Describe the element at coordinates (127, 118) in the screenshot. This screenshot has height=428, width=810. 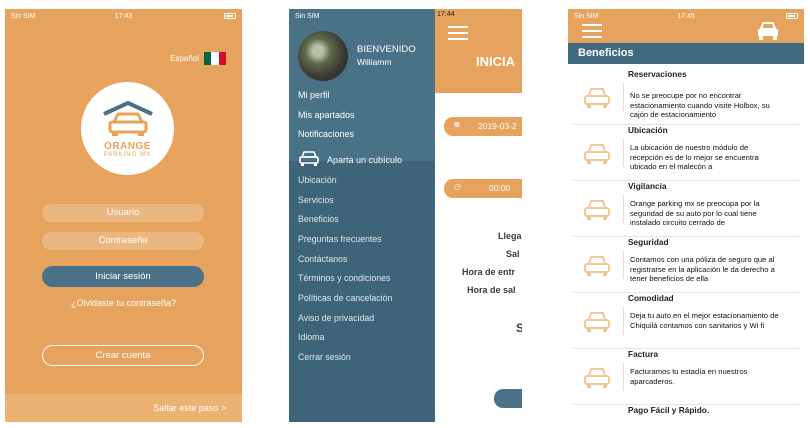
I see `car-garage-icon` at that location.